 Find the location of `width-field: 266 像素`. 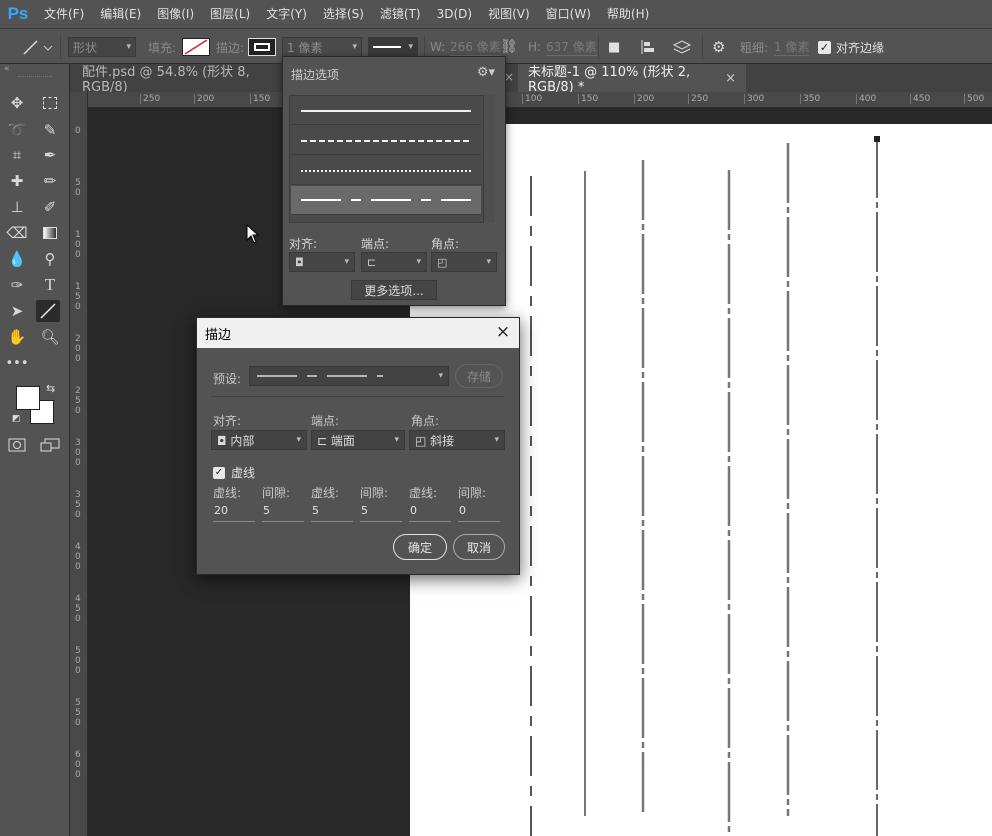

width-field: 266 像素 is located at coordinates (475, 47).